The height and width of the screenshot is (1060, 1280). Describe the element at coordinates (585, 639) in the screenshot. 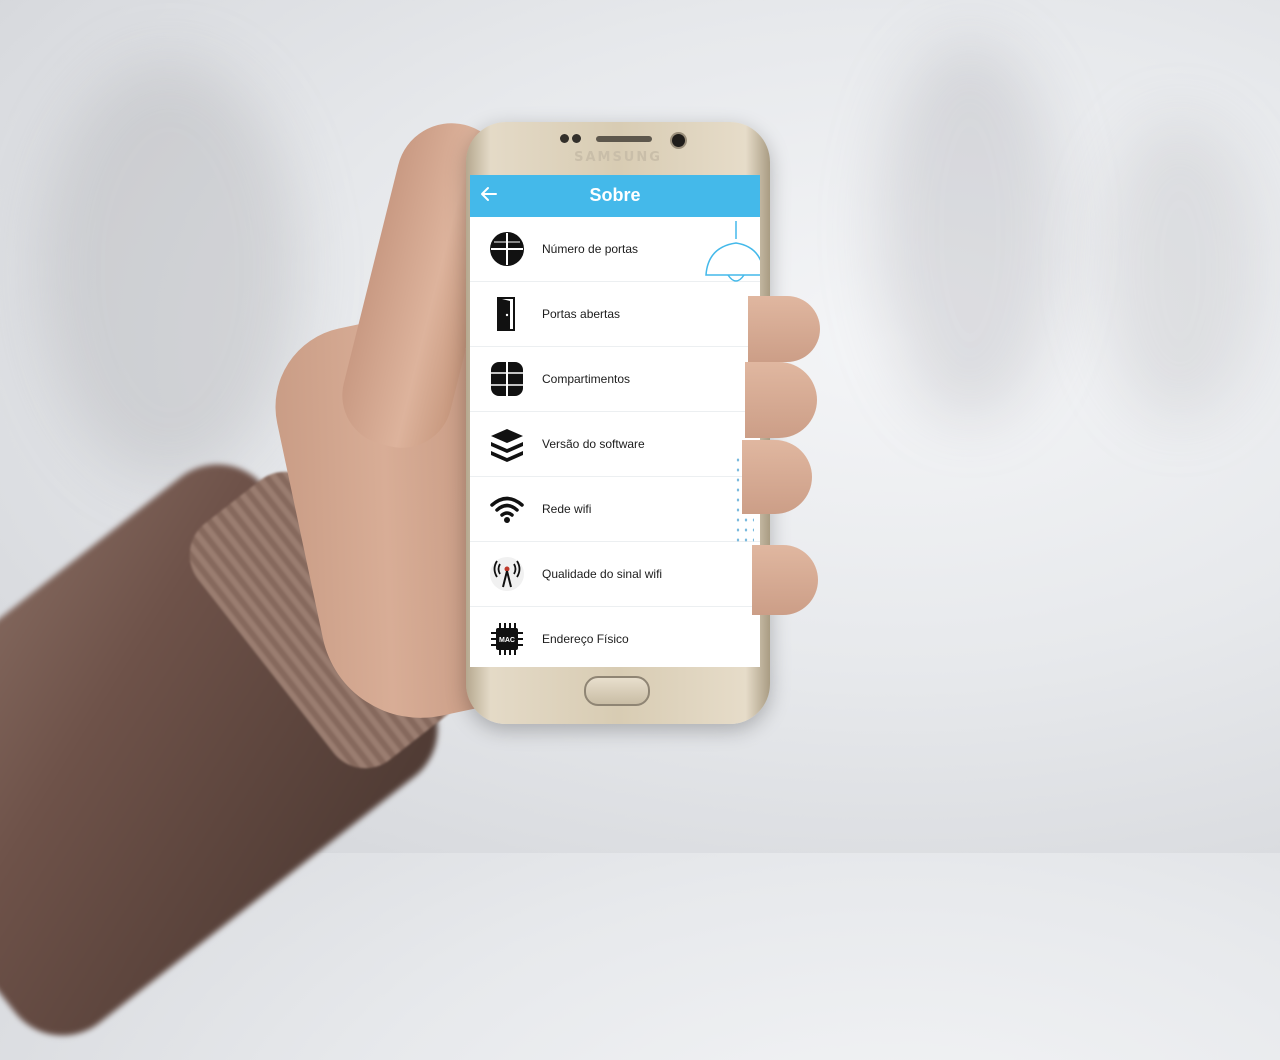

I see `list-item-label: Endereço Físico` at that location.